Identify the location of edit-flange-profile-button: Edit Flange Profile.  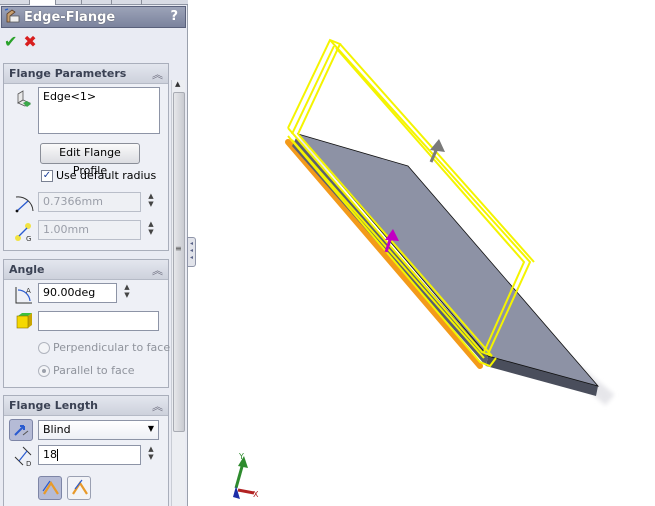
(90, 160).